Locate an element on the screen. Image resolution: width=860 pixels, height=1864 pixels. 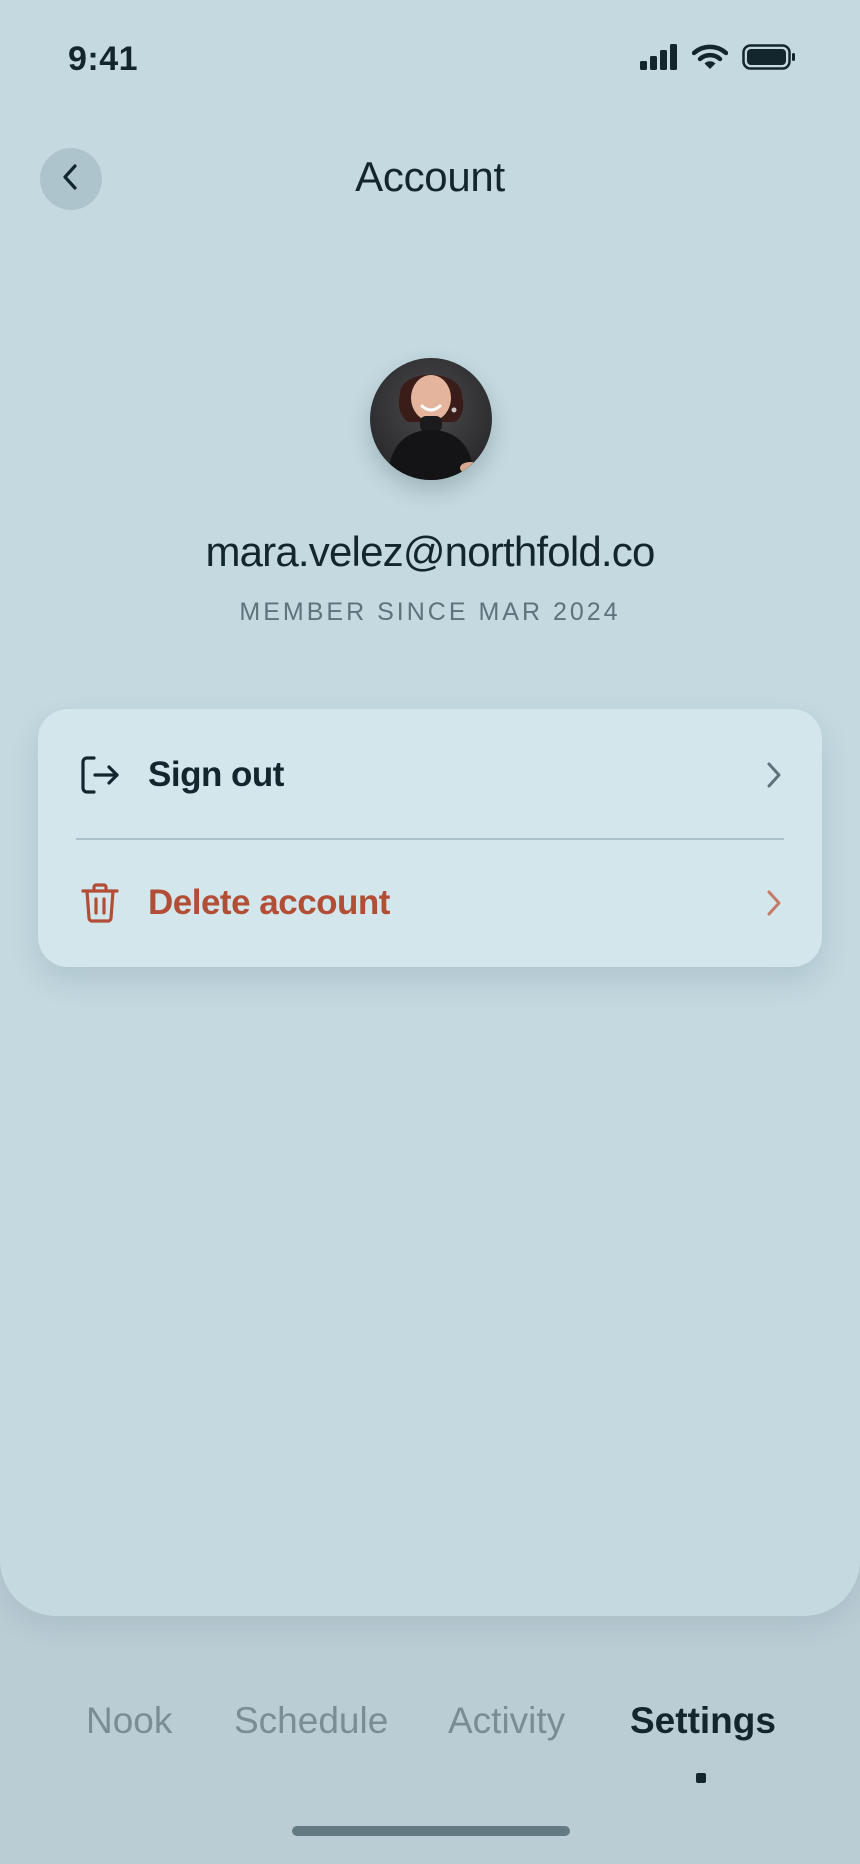
trash-icon is located at coordinates (100, 903).